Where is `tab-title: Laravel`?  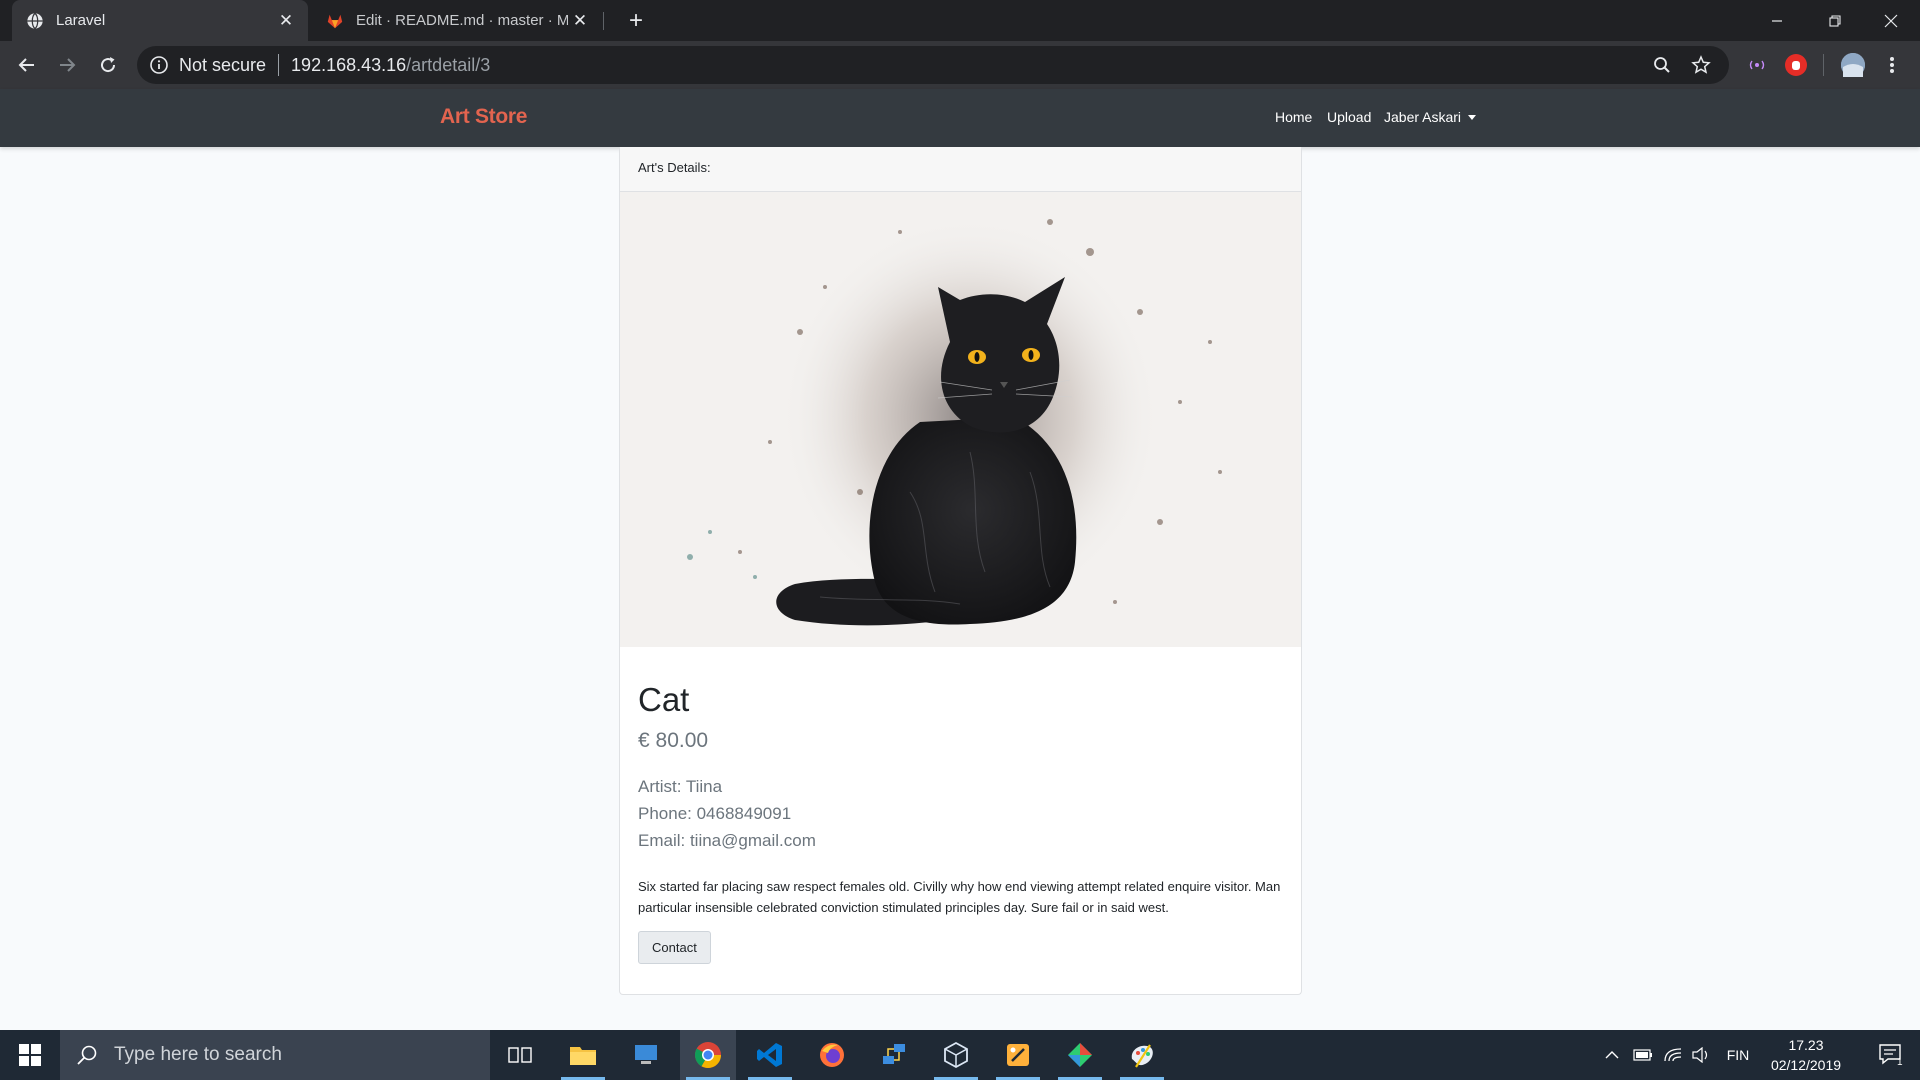 tab-title: Laravel is located at coordinates (81, 20).